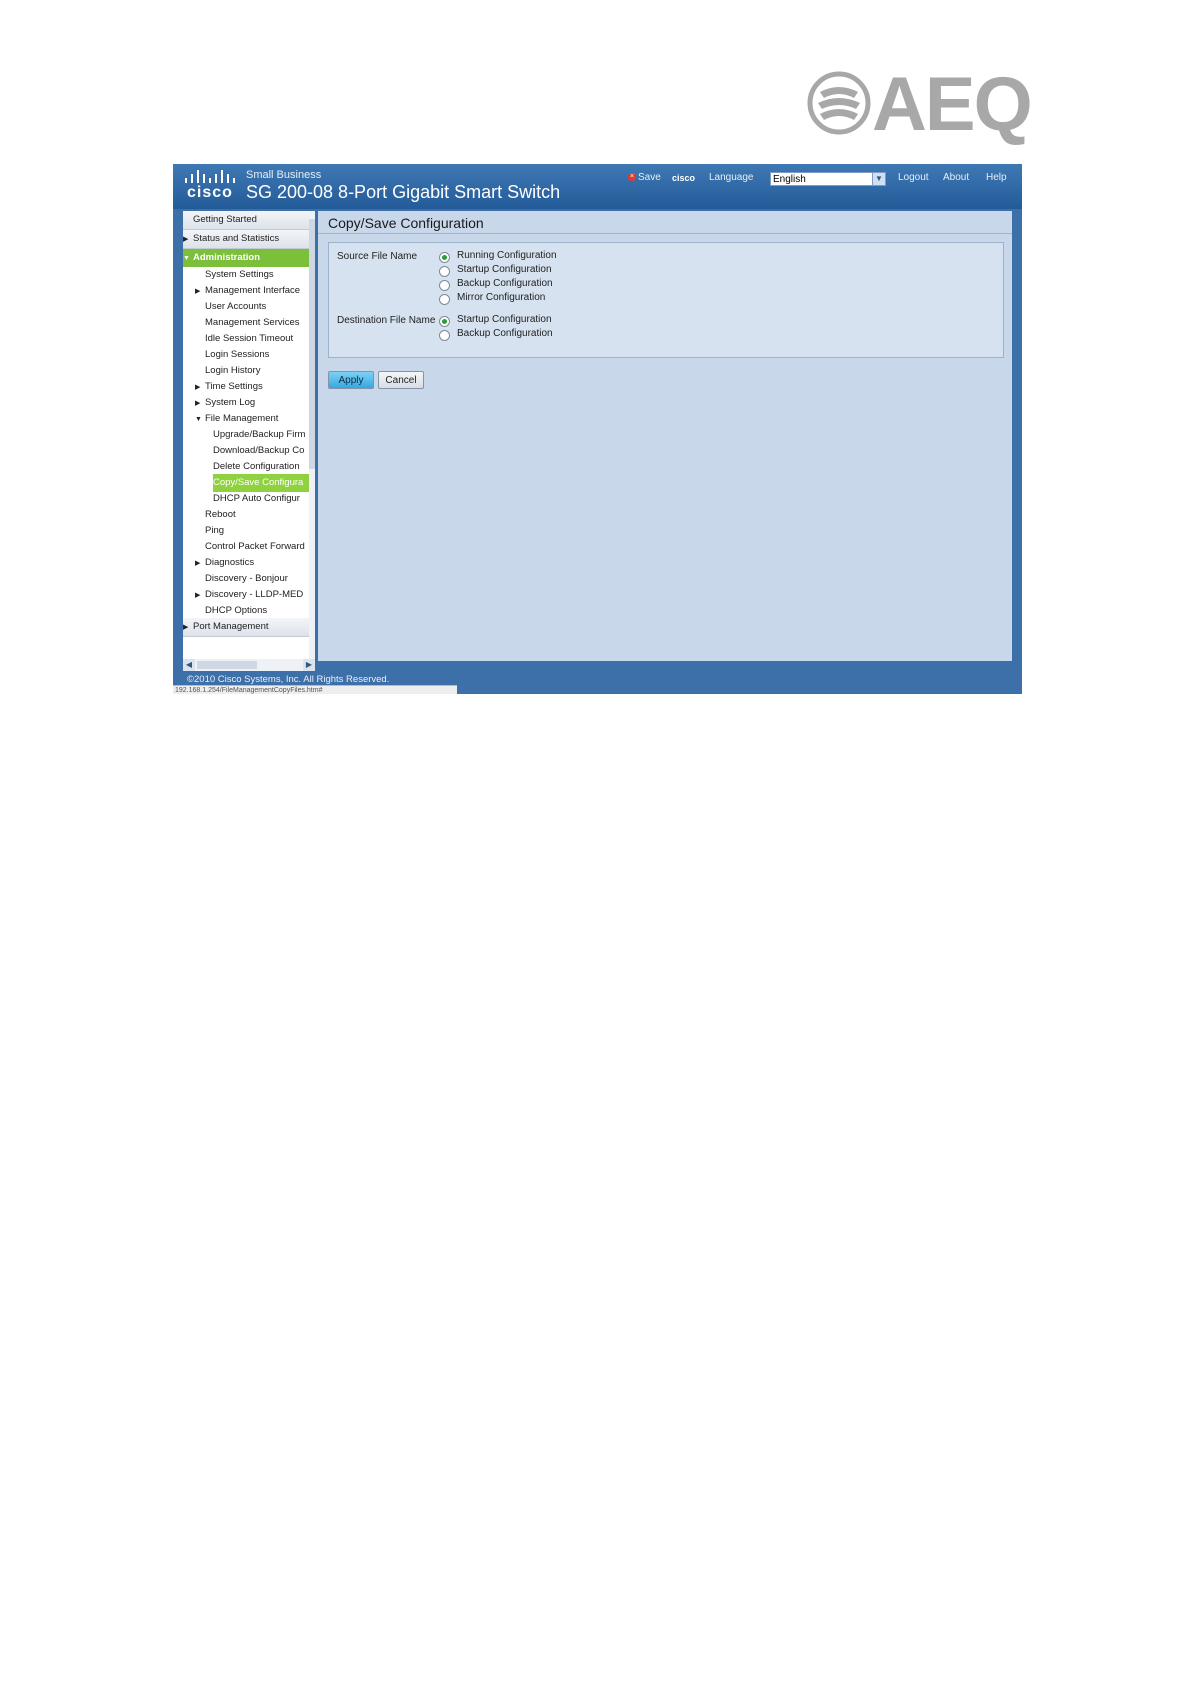  Describe the element at coordinates (236, 238) in the screenshot. I see `nav-label: Status and Statistics` at that location.